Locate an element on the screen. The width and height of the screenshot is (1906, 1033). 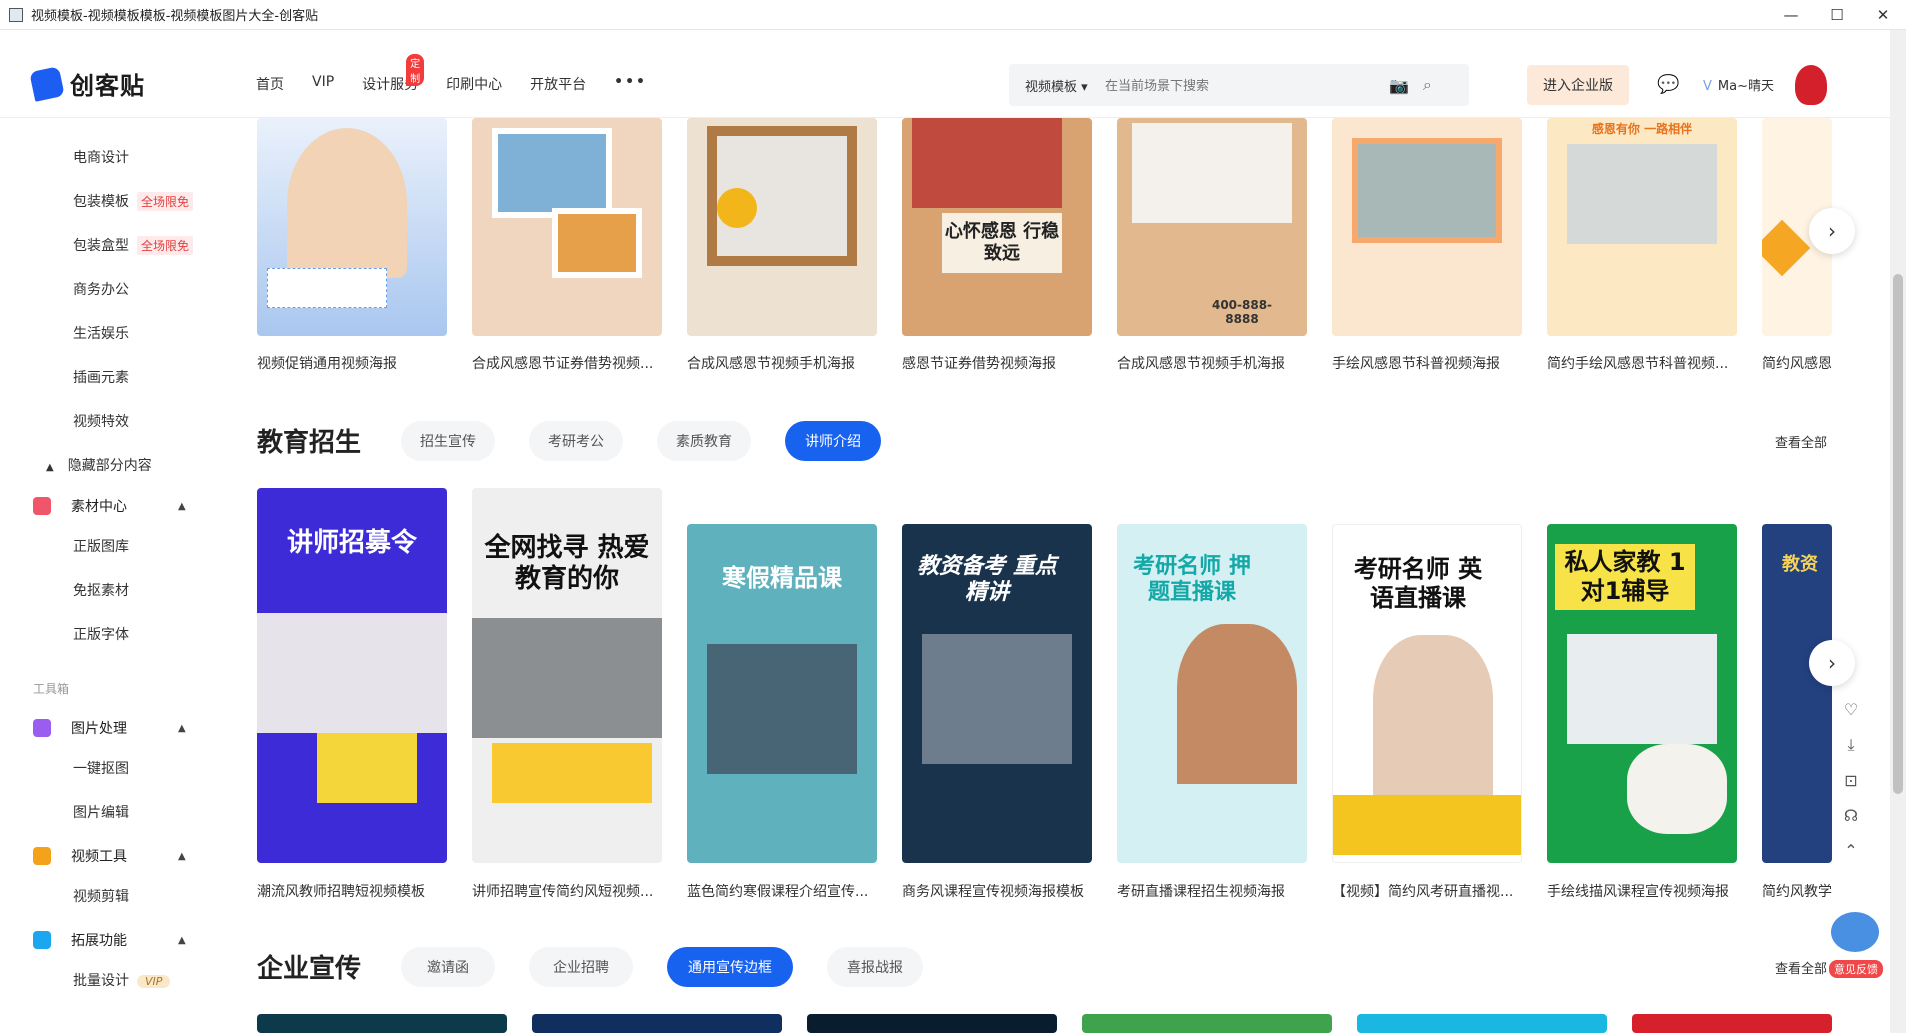
page-scrollbar is located at coordinates (1898, 531).